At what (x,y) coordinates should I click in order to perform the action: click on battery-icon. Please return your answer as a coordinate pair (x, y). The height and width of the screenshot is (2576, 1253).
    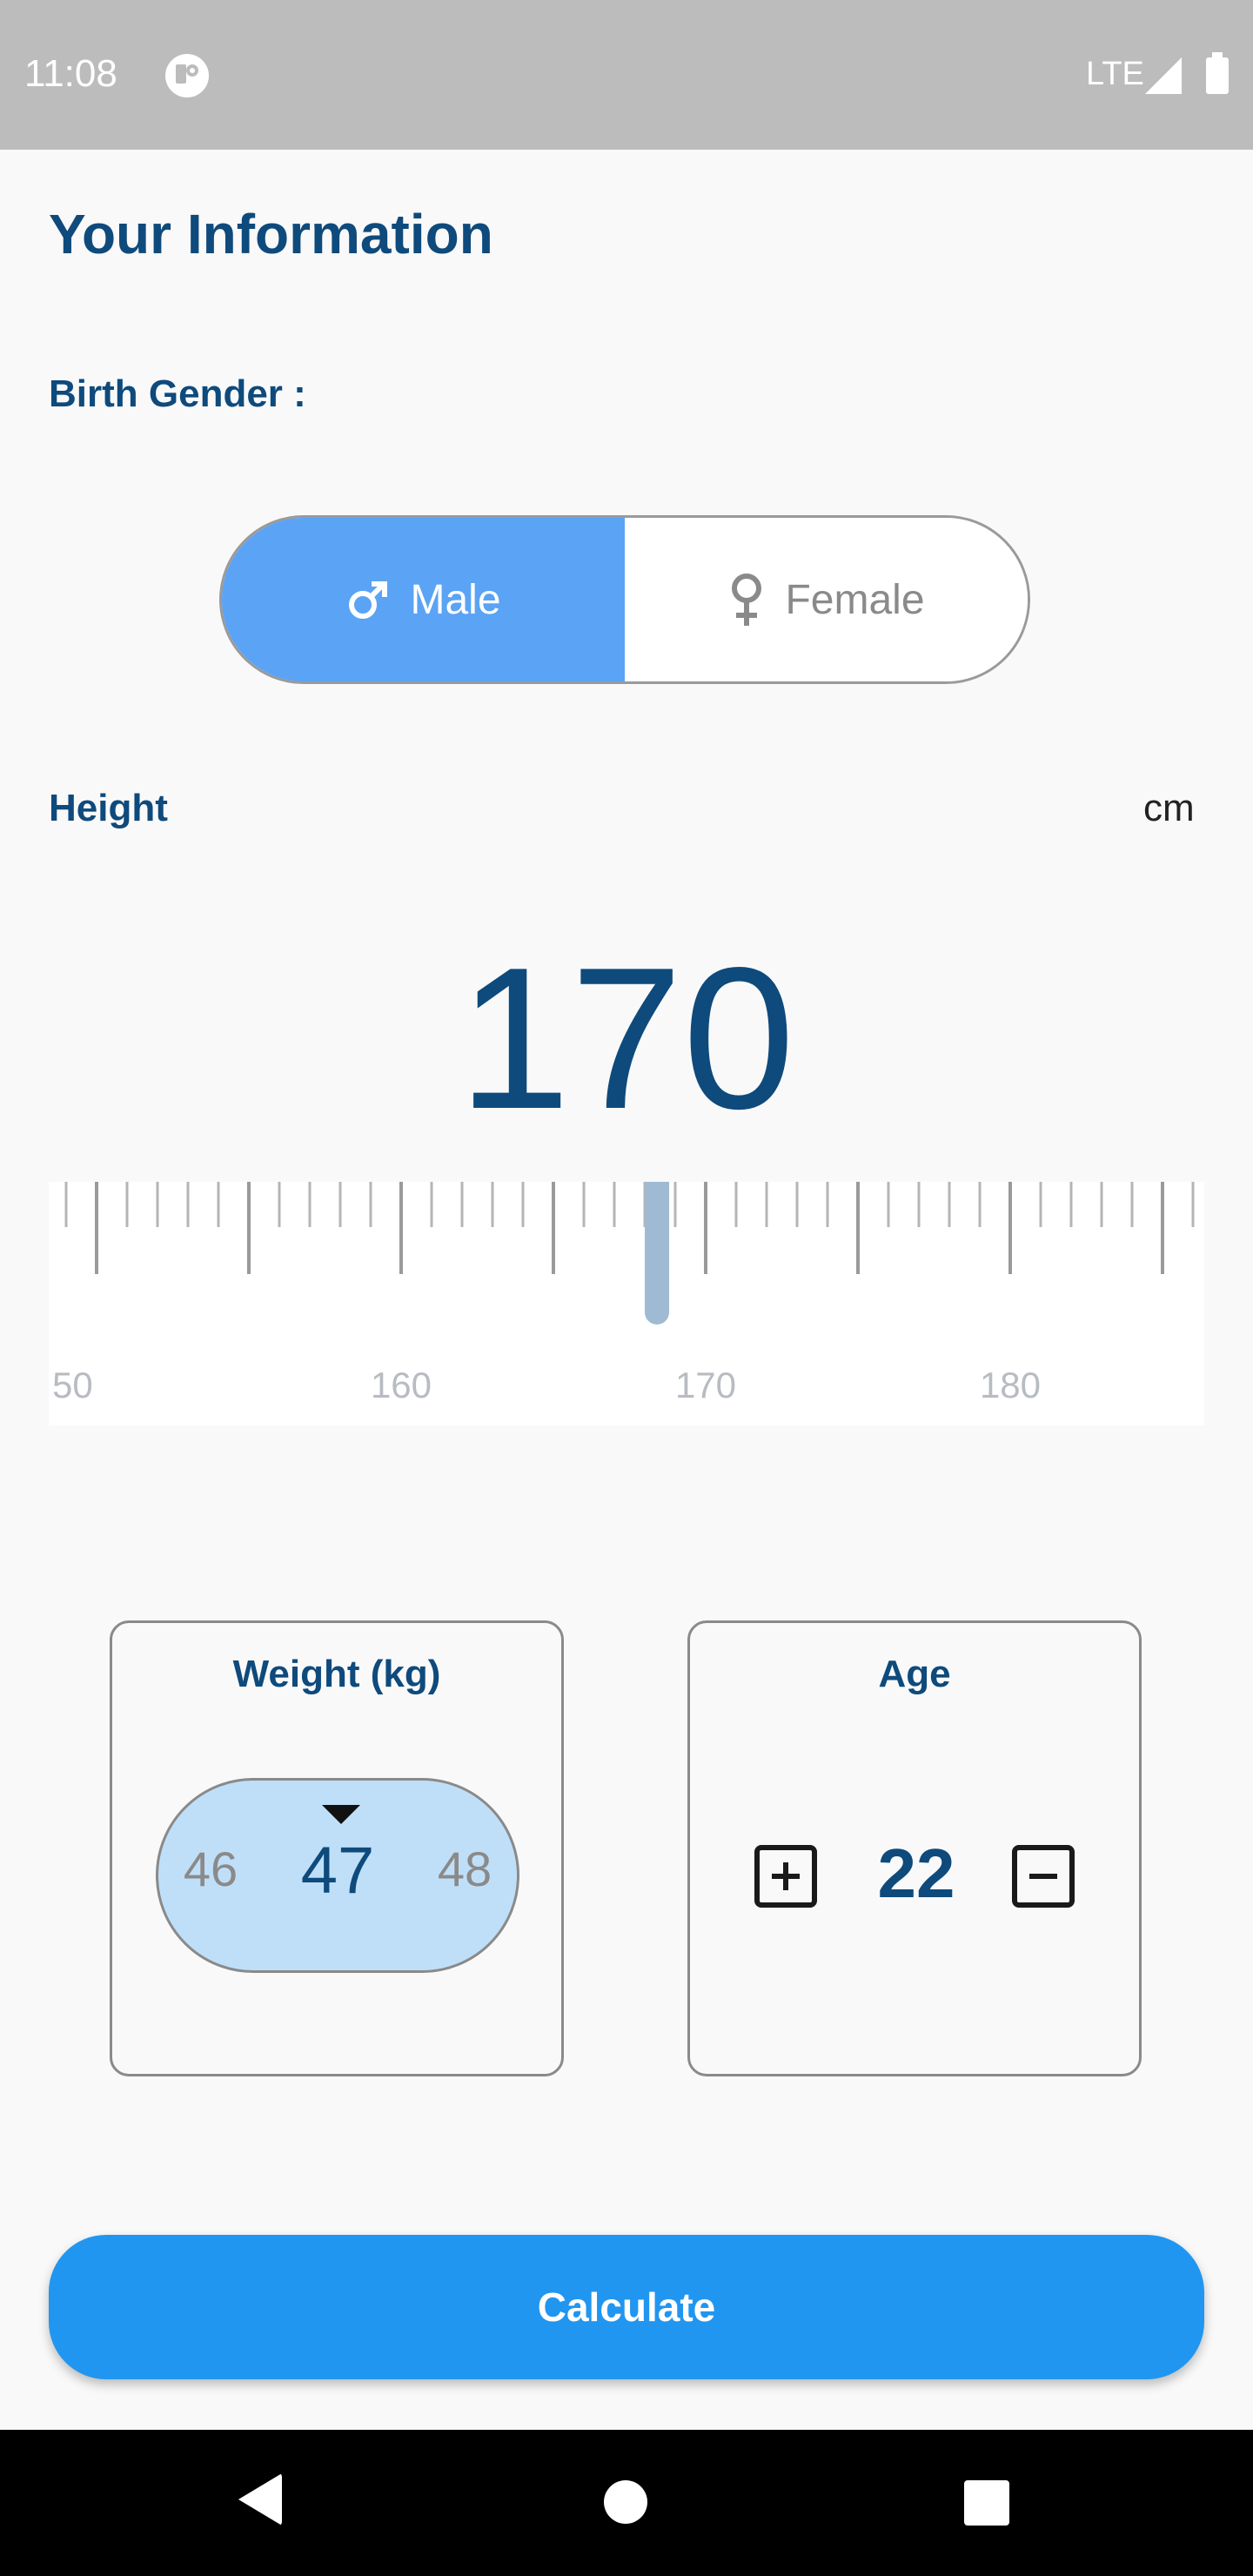
    Looking at the image, I should click on (1217, 73).